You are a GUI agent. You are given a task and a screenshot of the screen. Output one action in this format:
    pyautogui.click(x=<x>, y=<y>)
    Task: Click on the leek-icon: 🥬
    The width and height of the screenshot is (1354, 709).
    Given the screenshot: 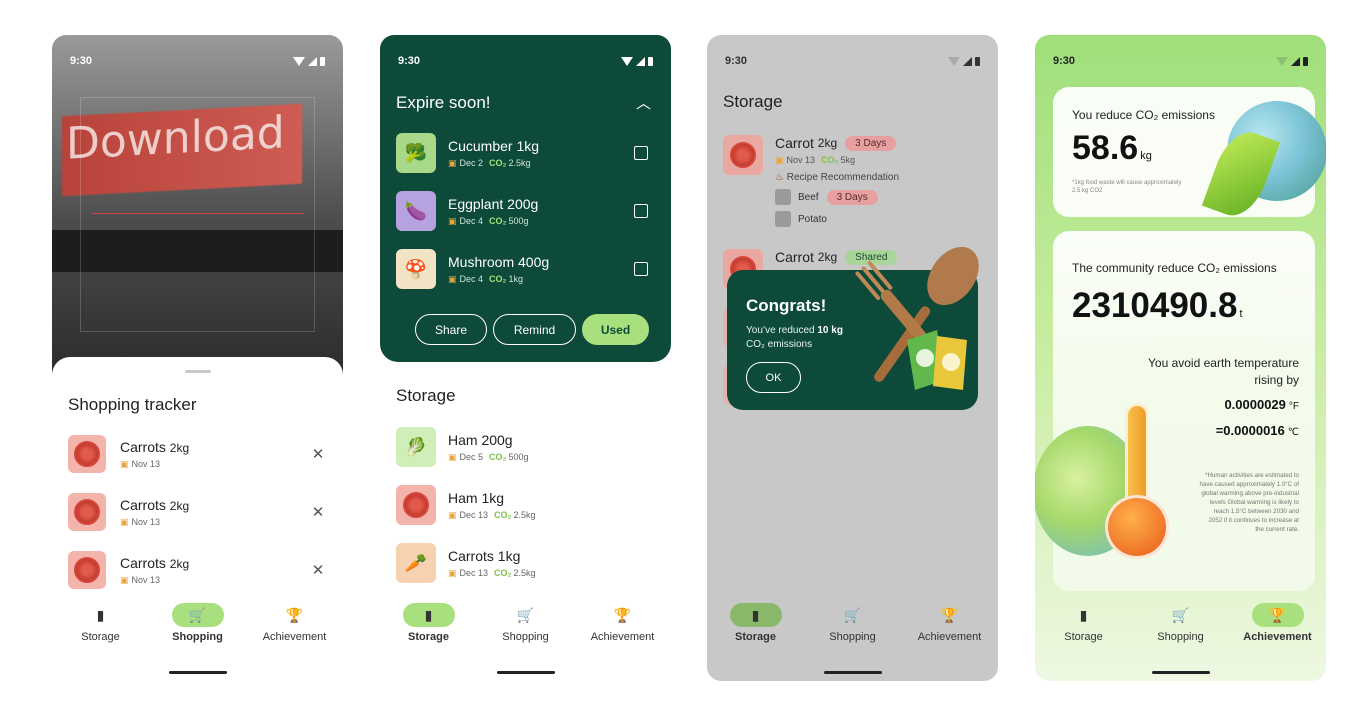 What is the action you would take?
    pyautogui.click(x=416, y=447)
    